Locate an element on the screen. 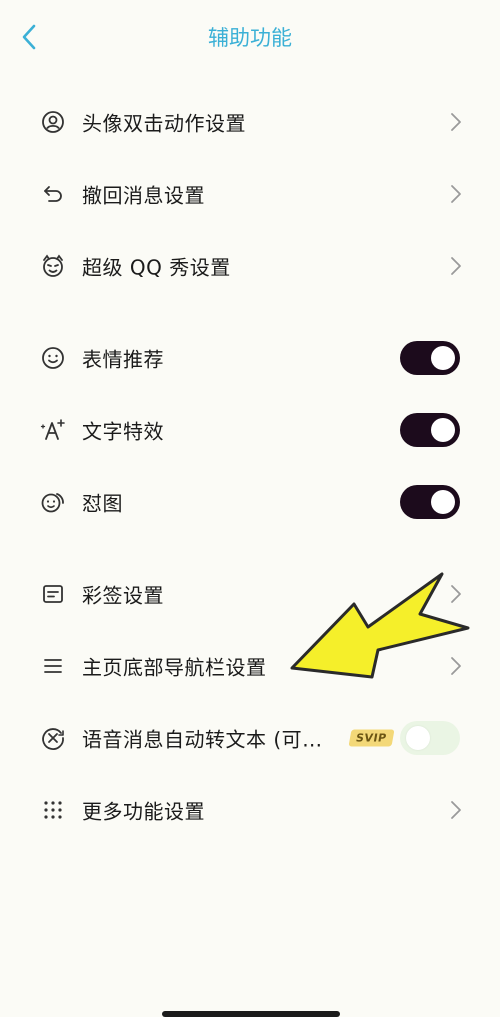  row-label: 撤回消息设置 is located at coordinates (143, 195).